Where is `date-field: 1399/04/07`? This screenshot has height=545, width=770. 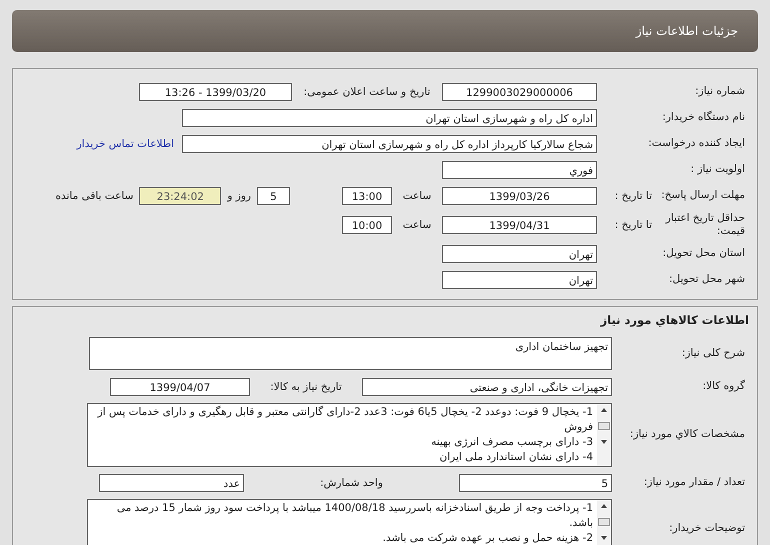 date-field: 1399/04/07 is located at coordinates (180, 387).